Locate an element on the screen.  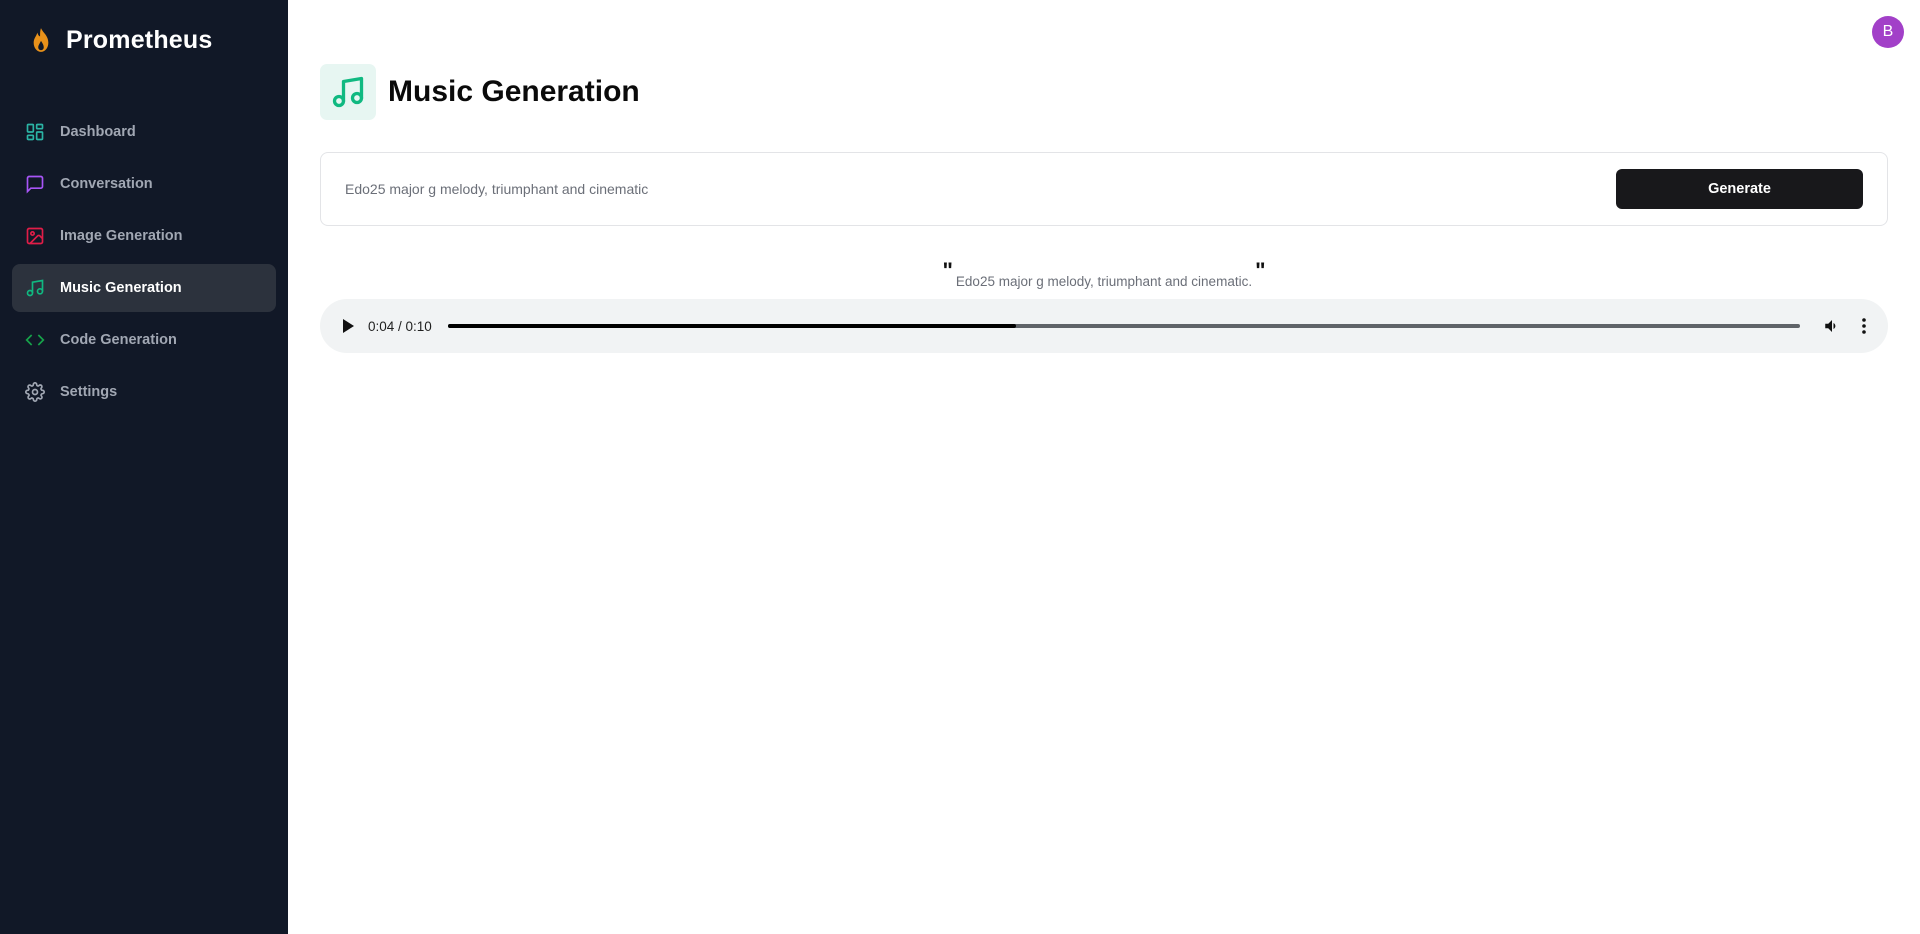
dashboard-icon is located at coordinates (35, 132).